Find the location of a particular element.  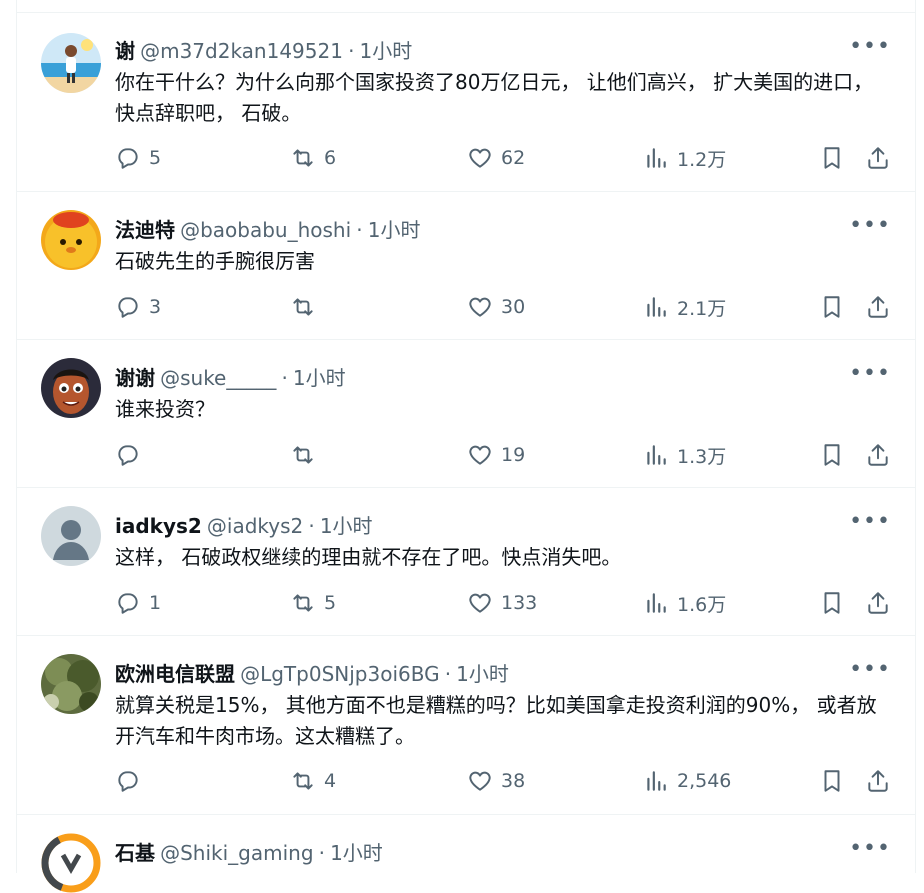

views-button: 1.6万 is located at coordinates (684, 603).